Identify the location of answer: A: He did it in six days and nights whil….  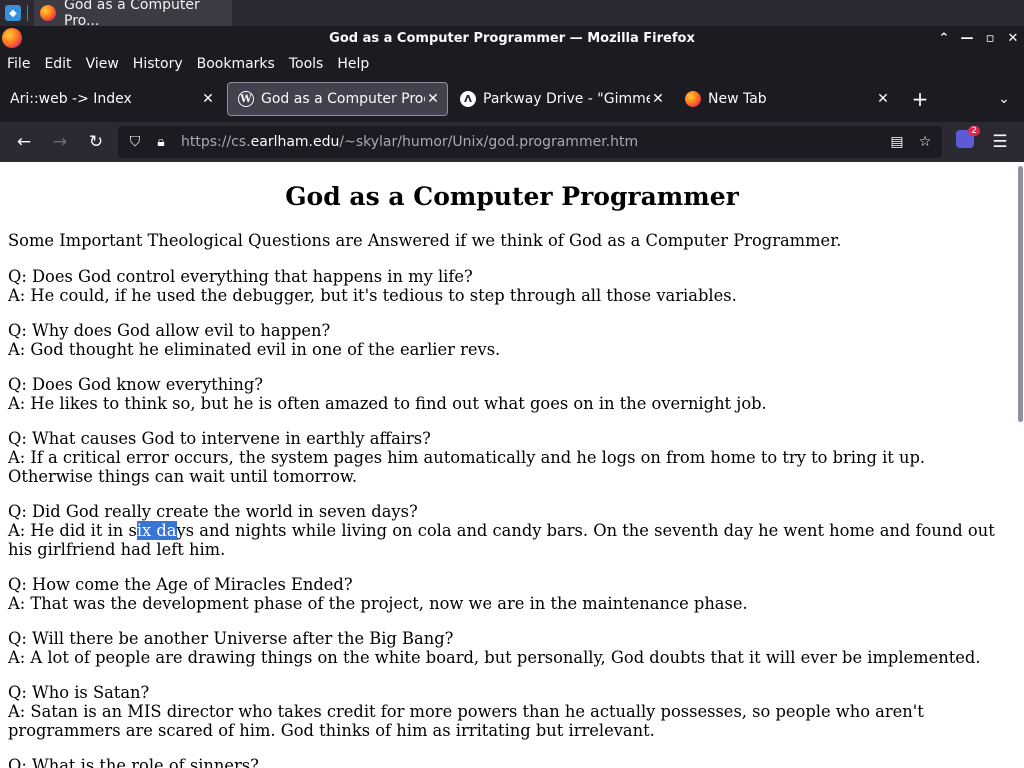
(501, 540).